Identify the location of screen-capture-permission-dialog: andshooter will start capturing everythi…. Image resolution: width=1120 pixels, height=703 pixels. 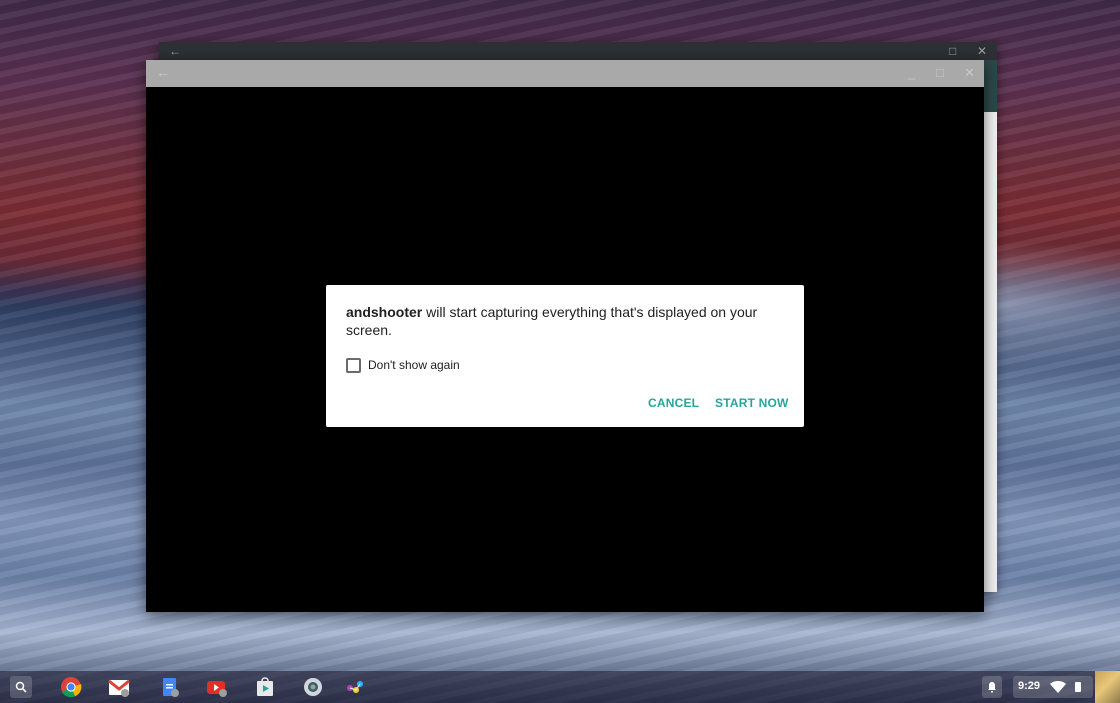
(565, 356).